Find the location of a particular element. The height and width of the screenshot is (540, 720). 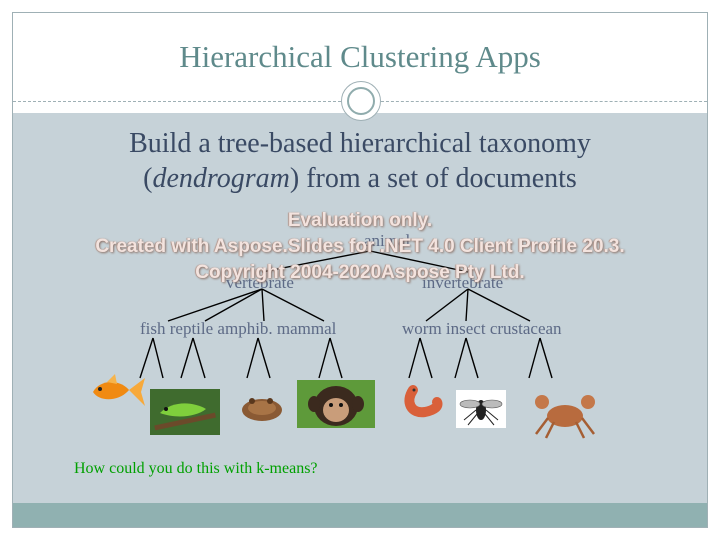

watermark-line1: Evaluation only. is located at coordinates (360, 220).